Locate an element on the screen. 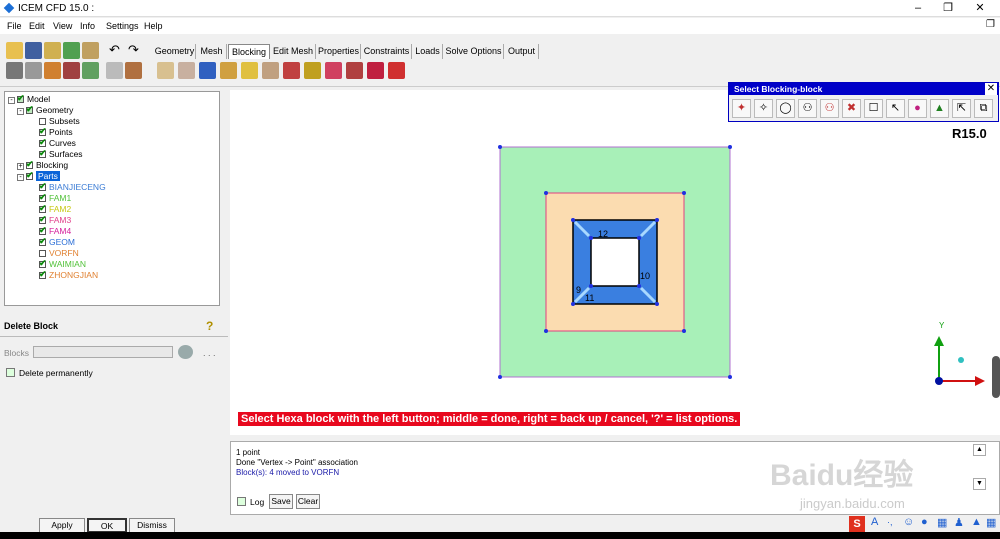 The width and height of the screenshot is (1000, 539). log-scroll-up: ▲ is located at coordinates (979, 450).